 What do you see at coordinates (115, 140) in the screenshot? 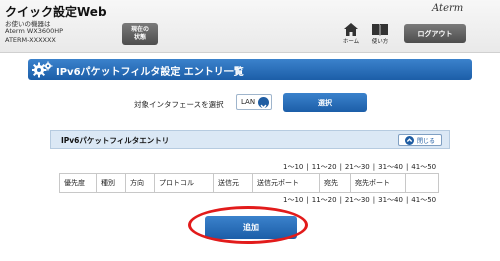
I see `entry-panel-title: IPv6パケットフィルタエントリ` at bounding box center [115, 140].